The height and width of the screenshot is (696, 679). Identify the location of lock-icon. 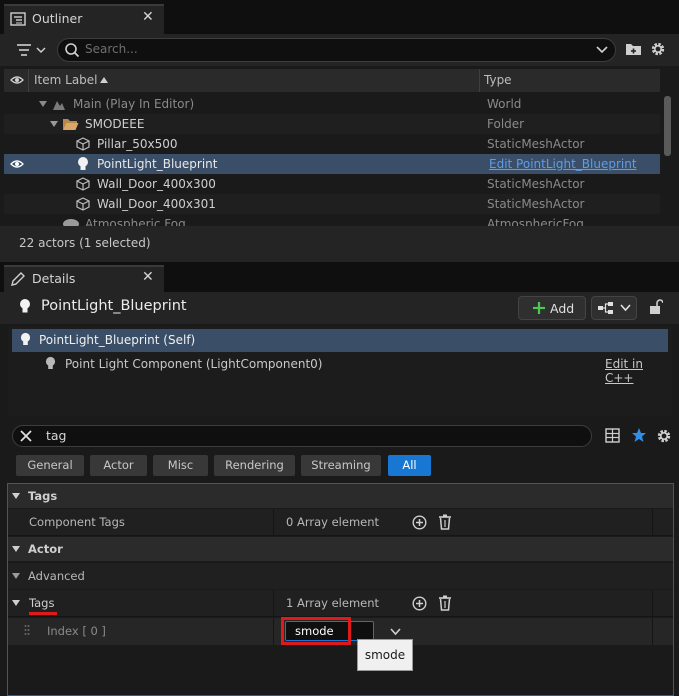
(656, 307).